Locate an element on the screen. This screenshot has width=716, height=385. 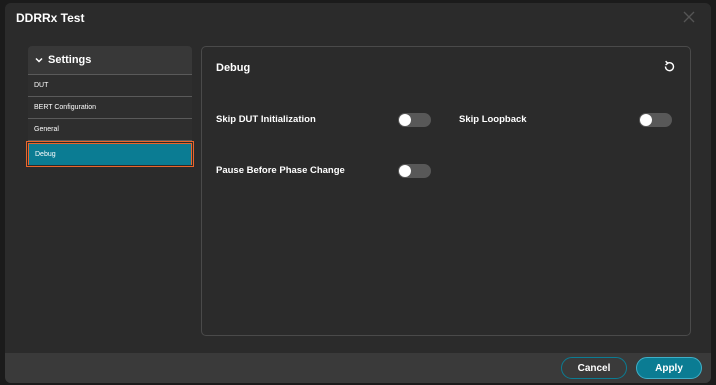
sidebar-item-label: DUT is located at coordinates (41, 85).